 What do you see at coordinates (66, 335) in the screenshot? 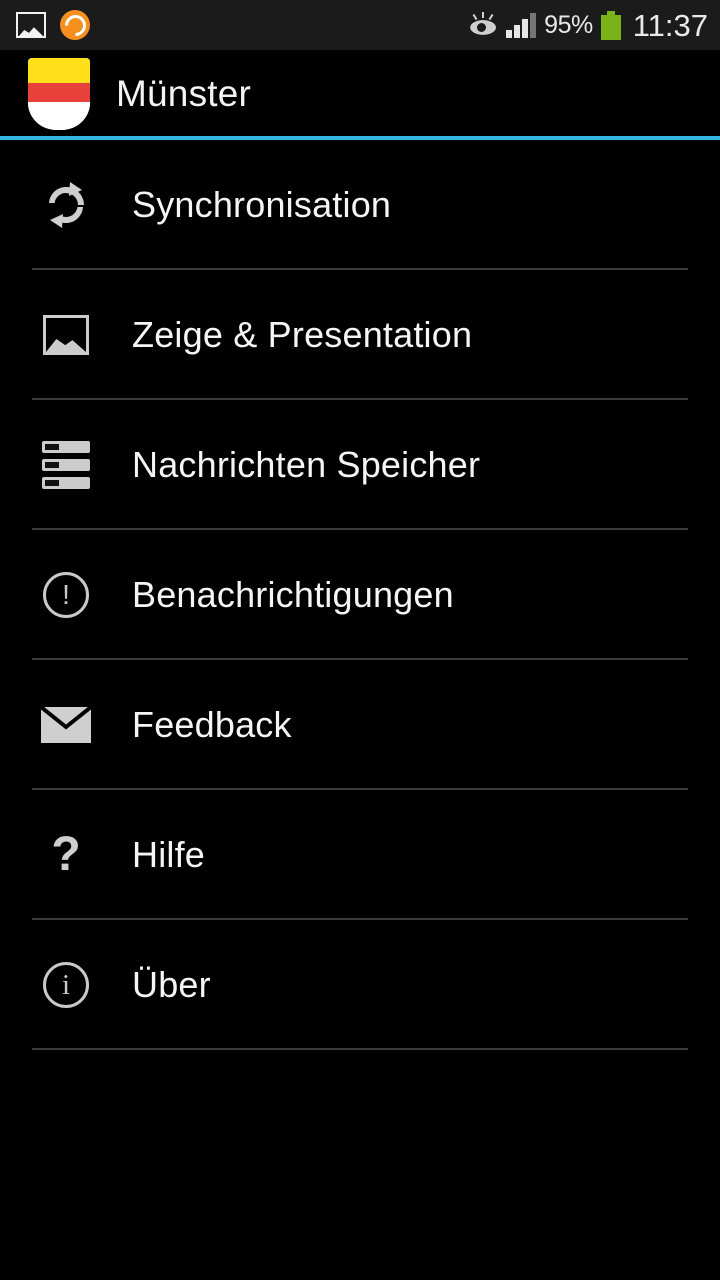
I see `image-icon` at bounding box center [66, 335].